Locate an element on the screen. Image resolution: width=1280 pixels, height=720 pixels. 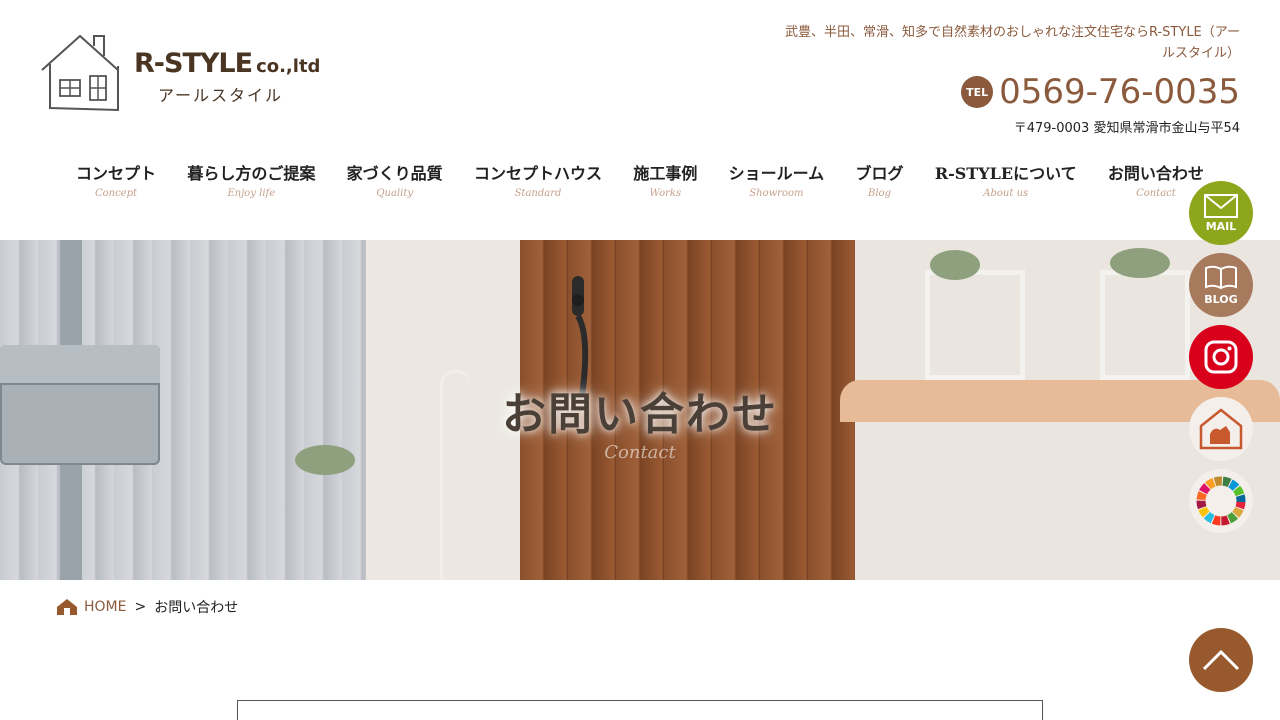
nav-label: コンセプト is located at coordinates (116, 173).